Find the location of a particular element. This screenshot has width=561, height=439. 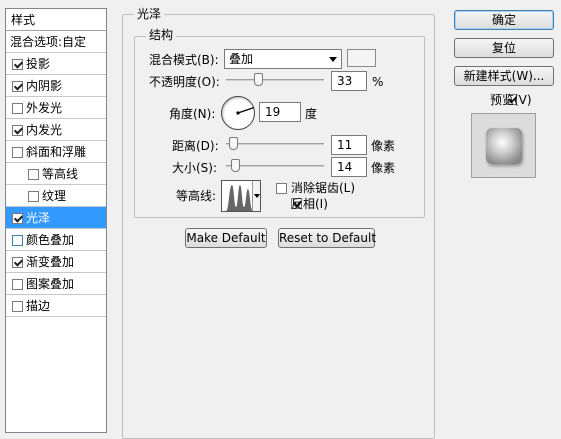

make-default-button: Make Default is located at coordinates (226, 238).